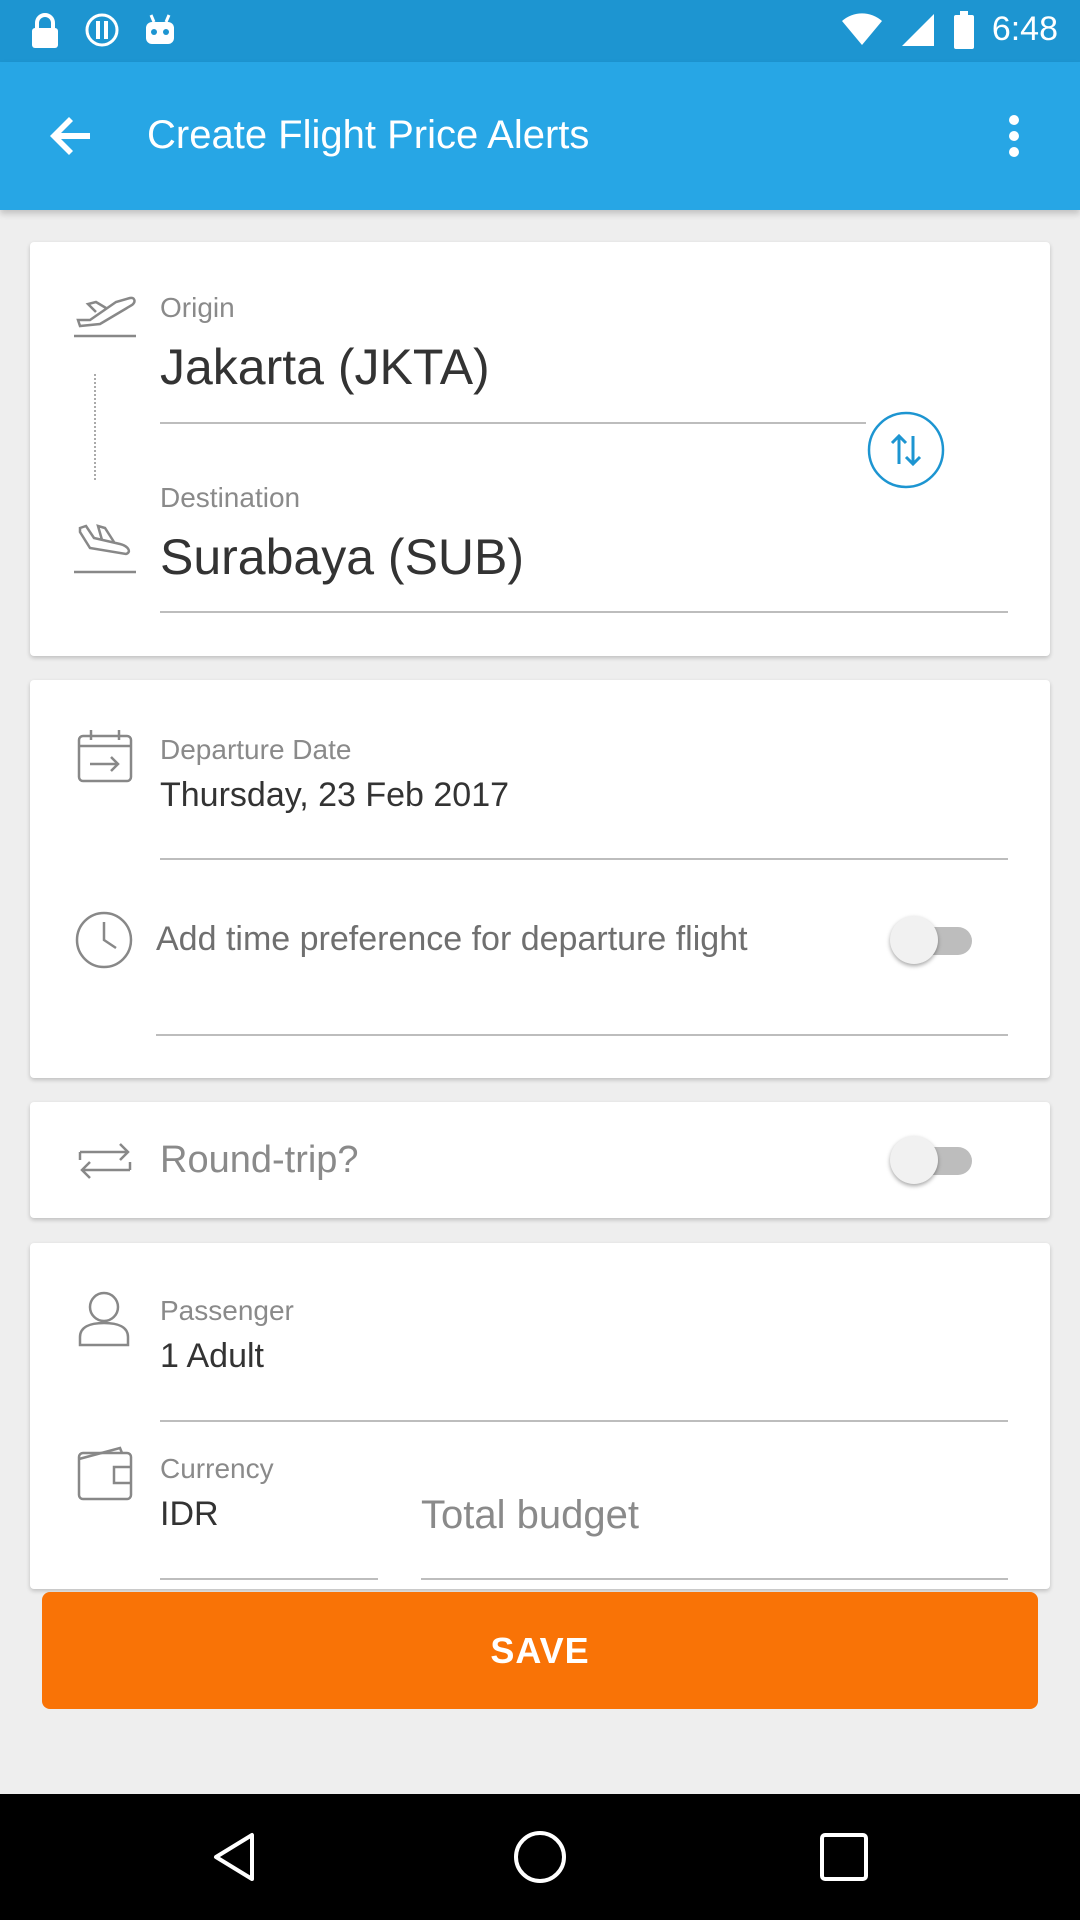 Image resolution: width=1080 pixels, height=1920 pixels. Describe the element at coordinates (160, 29) in the screenshot. I see `android-icon` at that location.